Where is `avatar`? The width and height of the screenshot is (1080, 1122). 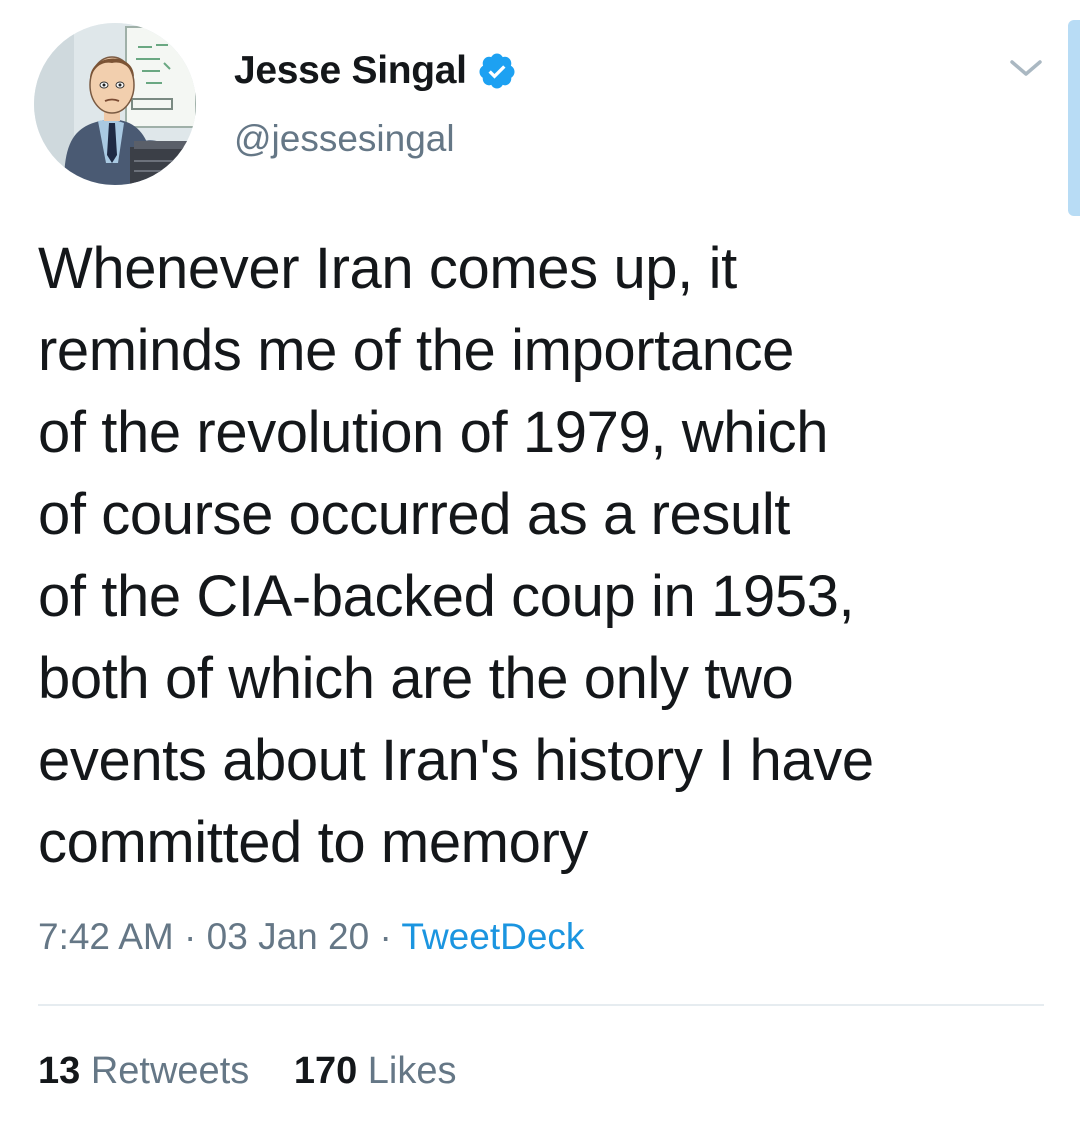
avatar is located at coordinates (115, 104).